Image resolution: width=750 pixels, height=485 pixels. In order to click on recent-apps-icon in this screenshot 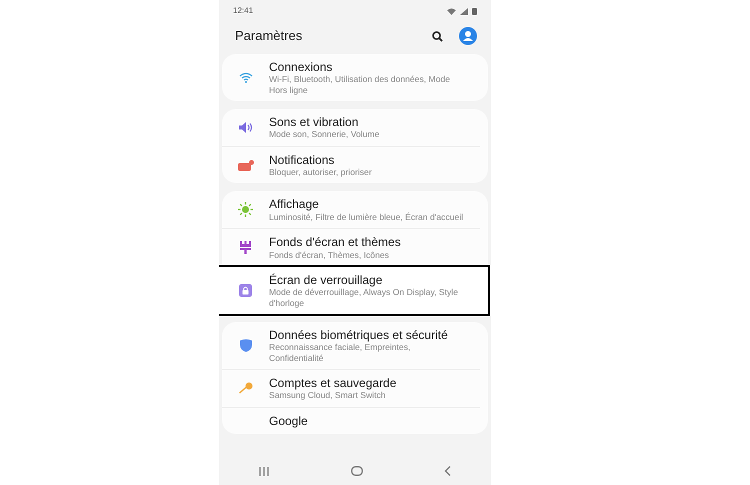, I will do `click(264, 471)`.